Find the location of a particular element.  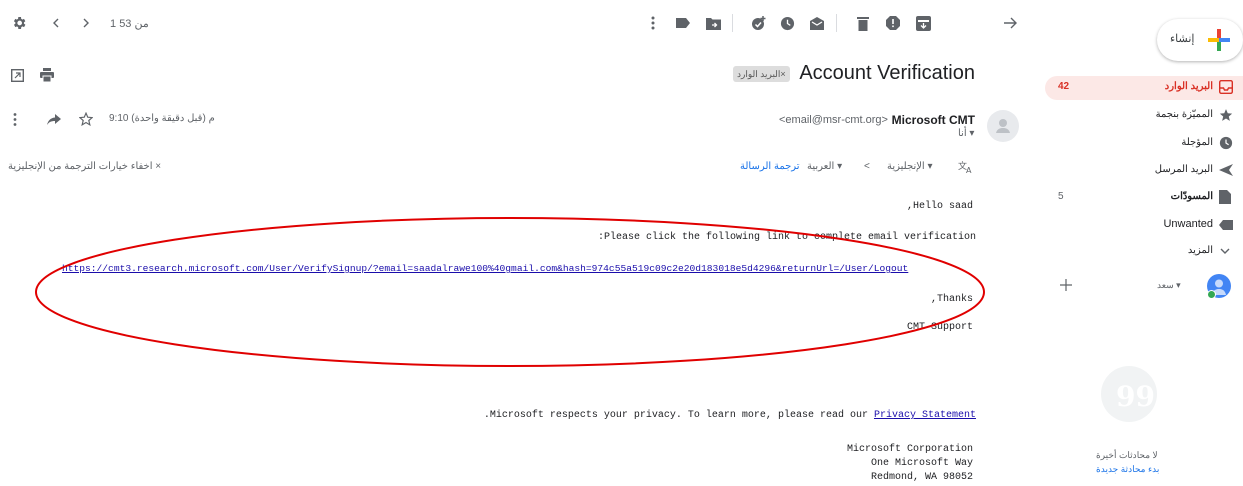

recipient-me: أنا ▾ is located at coordinates (966, 133).